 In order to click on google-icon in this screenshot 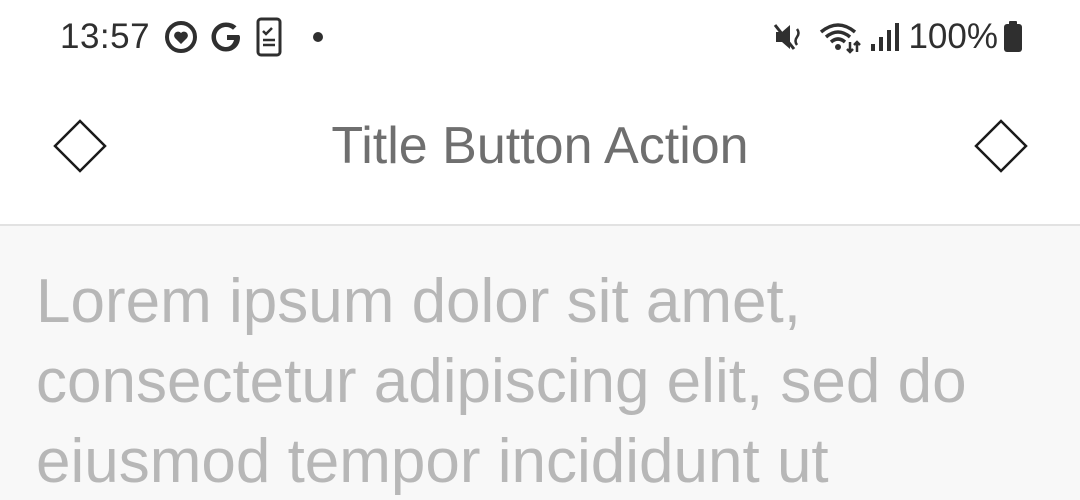, I will do `click(227, 37)`.